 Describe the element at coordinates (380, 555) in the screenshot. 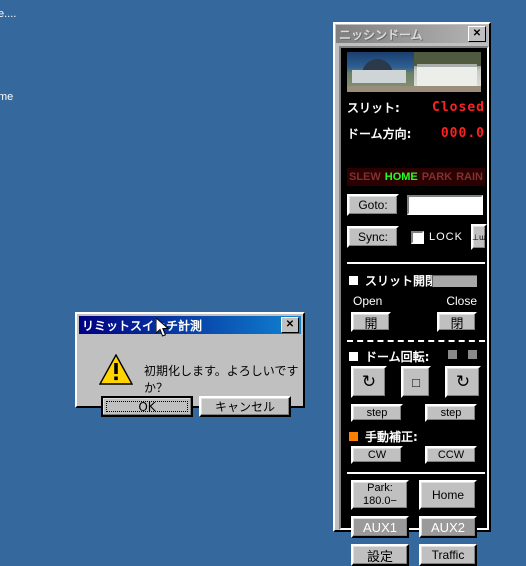

I see `settings-button: 設定` at that location.